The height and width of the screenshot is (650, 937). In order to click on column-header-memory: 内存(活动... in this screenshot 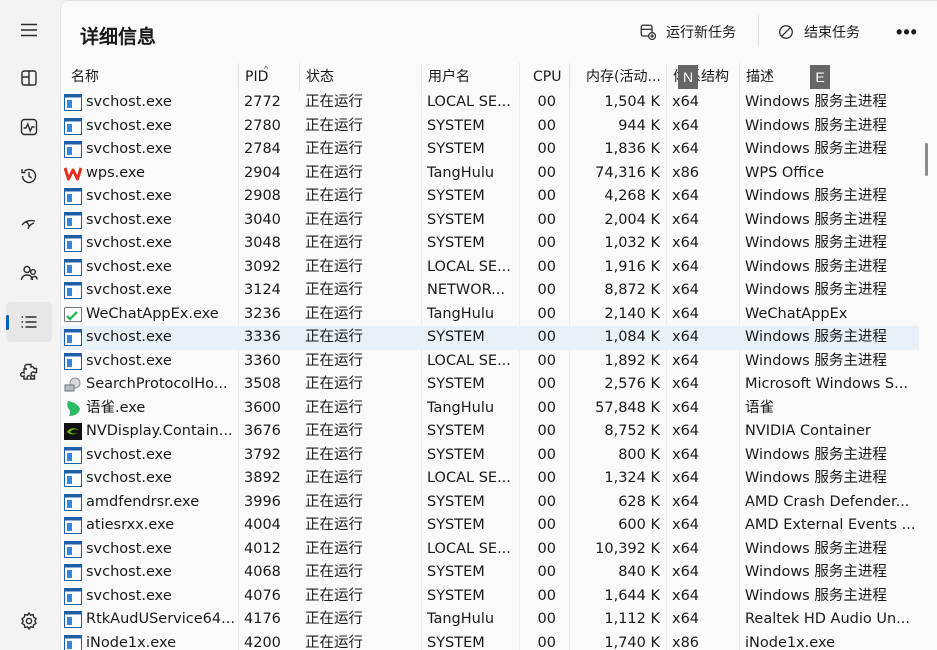, I will do `click(617, 77)`.